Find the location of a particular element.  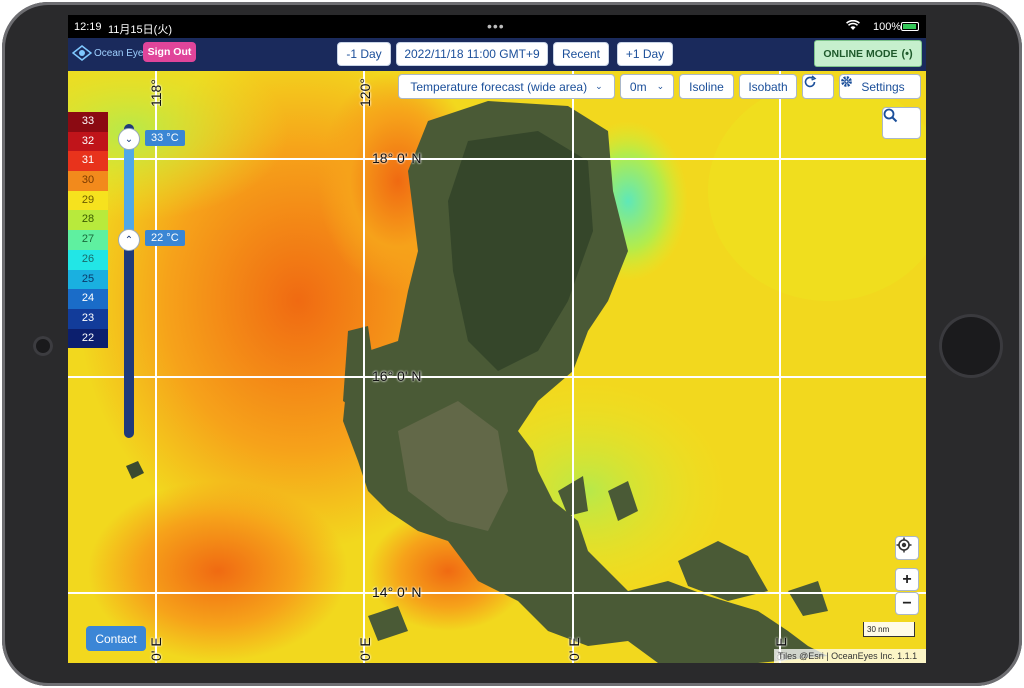

min-temp-handle: ⌃ is located at coordinates (129, 240).